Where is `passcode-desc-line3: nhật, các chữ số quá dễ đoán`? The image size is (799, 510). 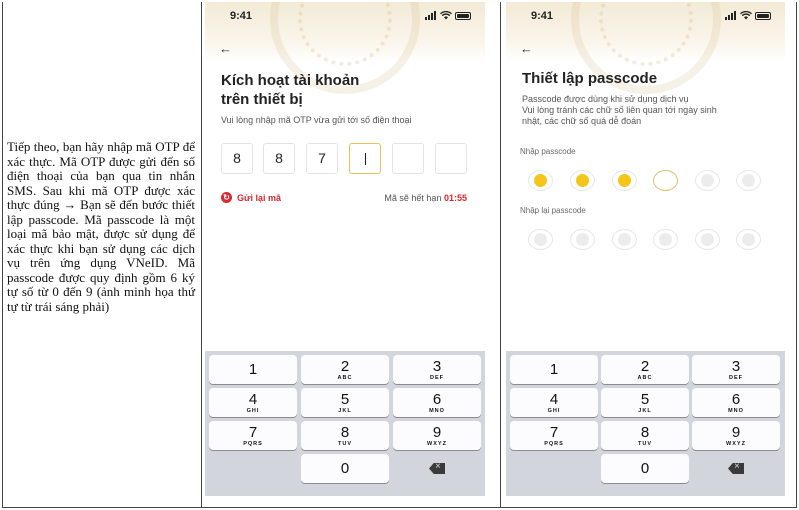
passcode-desc-line3: nhật, các chữ số quá dễ đoán is located at coordinates (582, 121).